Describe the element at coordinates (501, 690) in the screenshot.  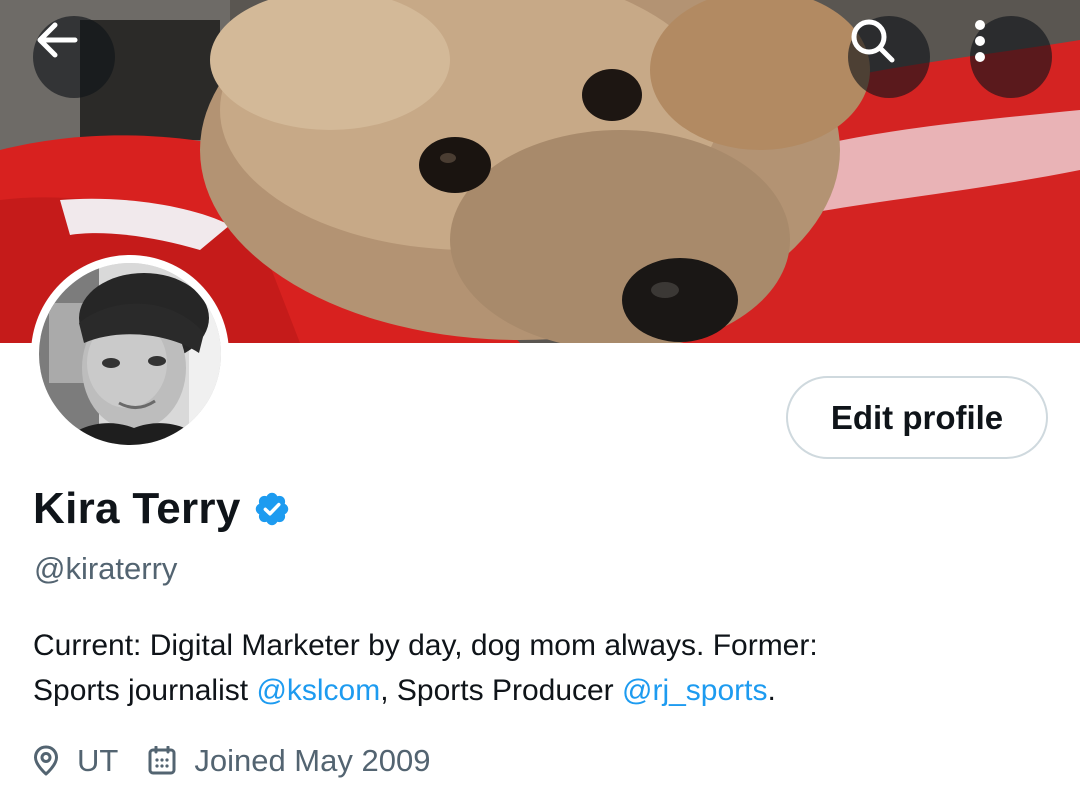
I see `bio-text: , Sports Producer` at that location.